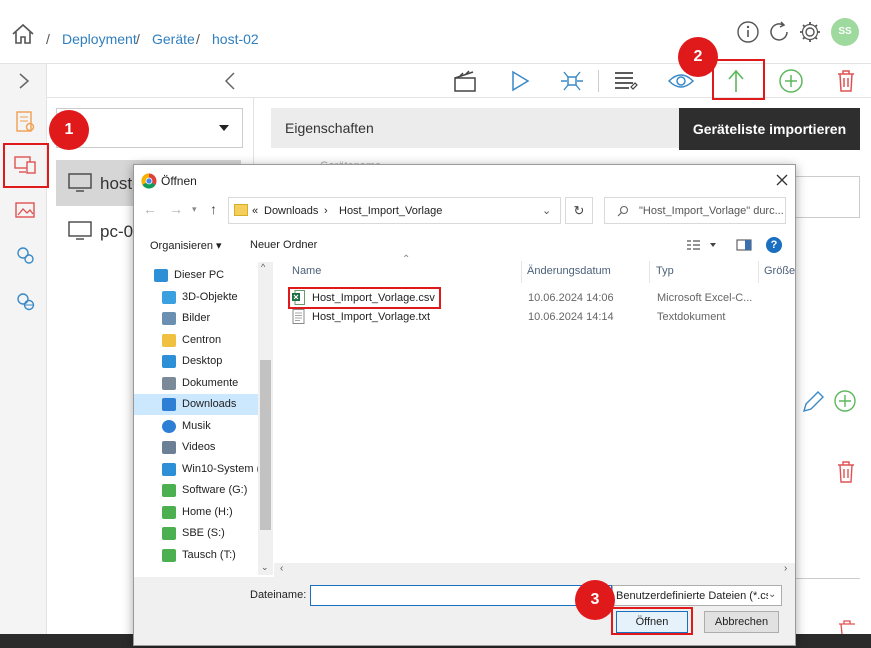 The image size is (871, 648). Describe the element at coordinates (99, 39) in the screenshot. I see `breadcrumb-deployment: Deployment` at that location.